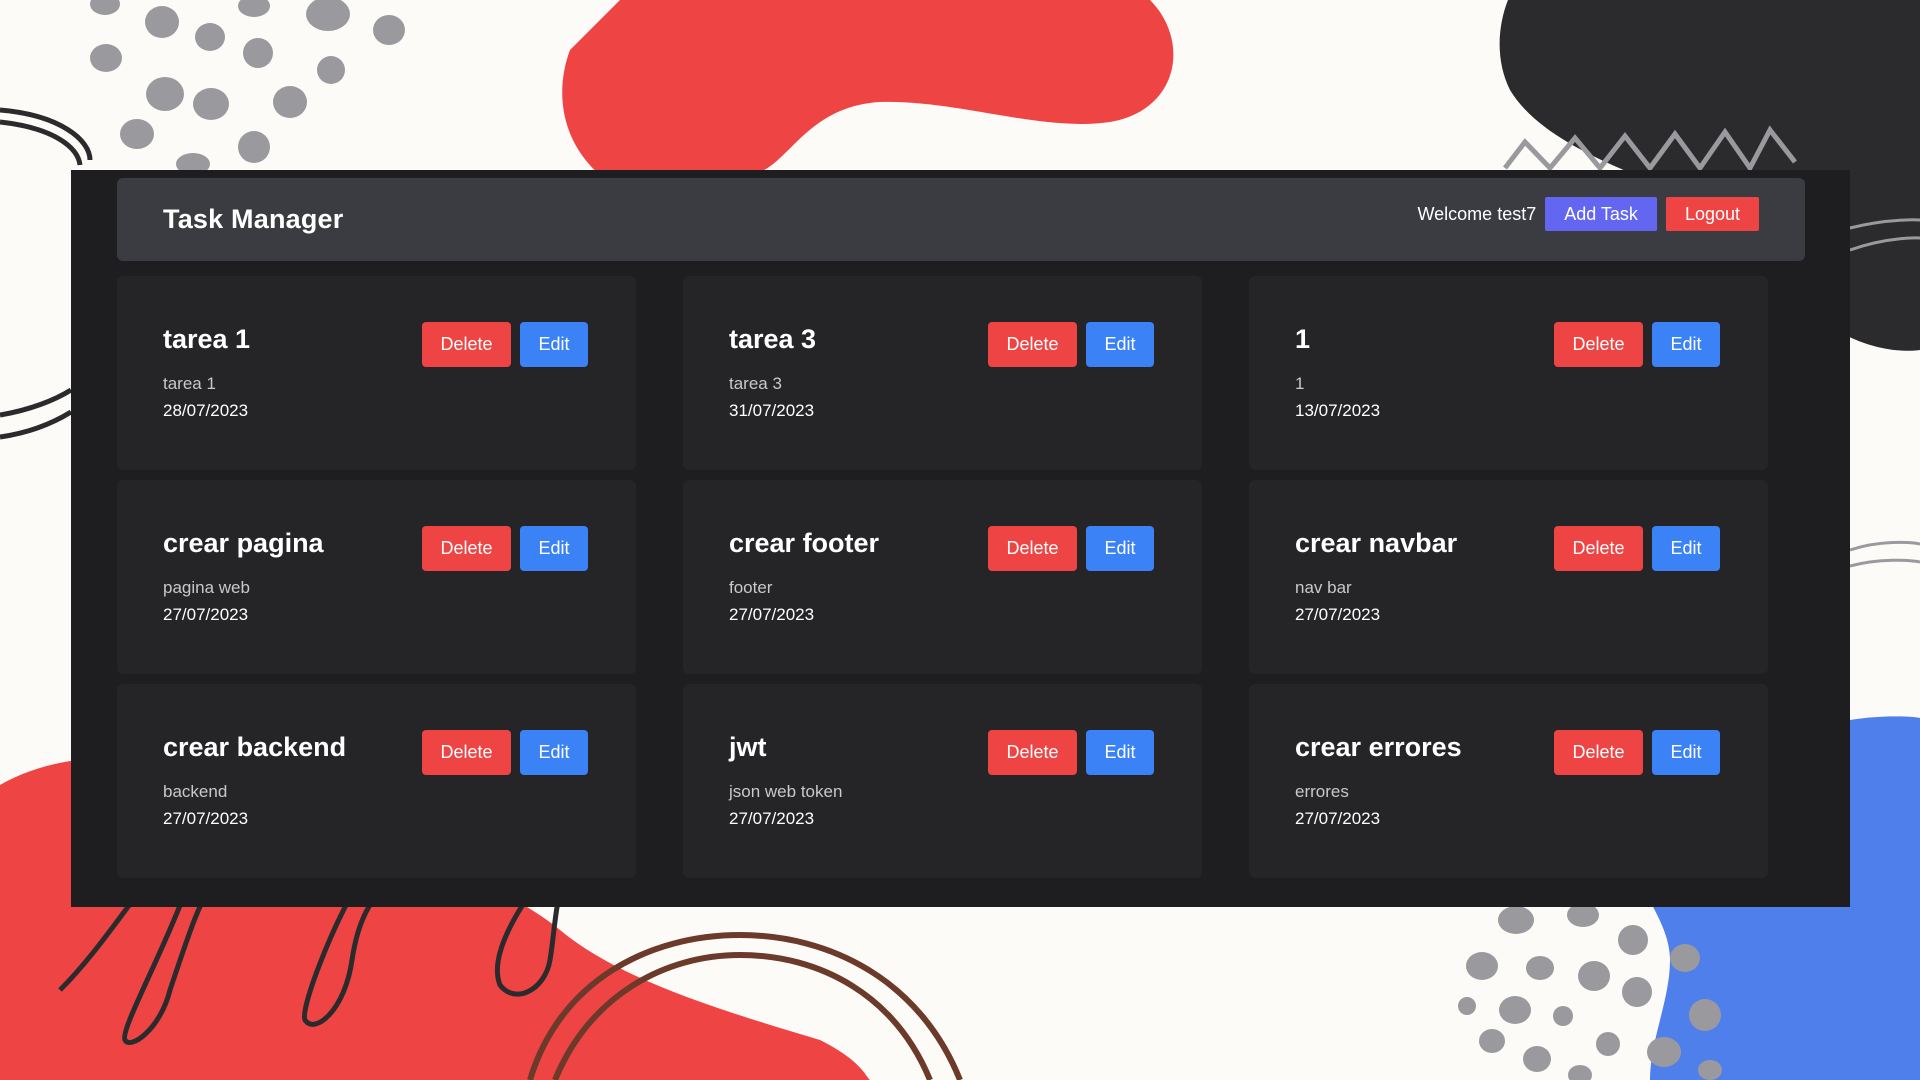 This screenshot has height=1080, width=1920. What do you see at coordinates (751, 587) in the screenshot?
I see `task-description: footer` at bounding box center [751, 587].